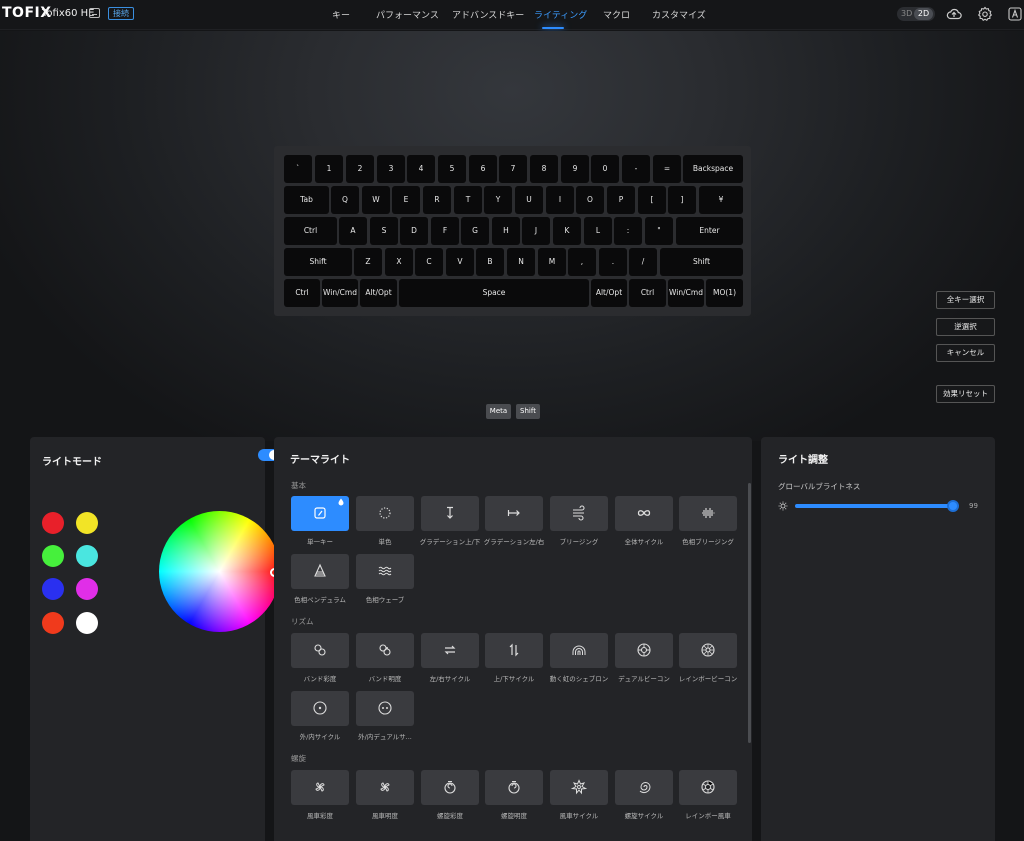 The width and height of the screenshot is (1024, 841). What do you see at coordinates (341, 14) in the screenshot?
I see `tab-keys: キー` at bounding box center [341, 14].